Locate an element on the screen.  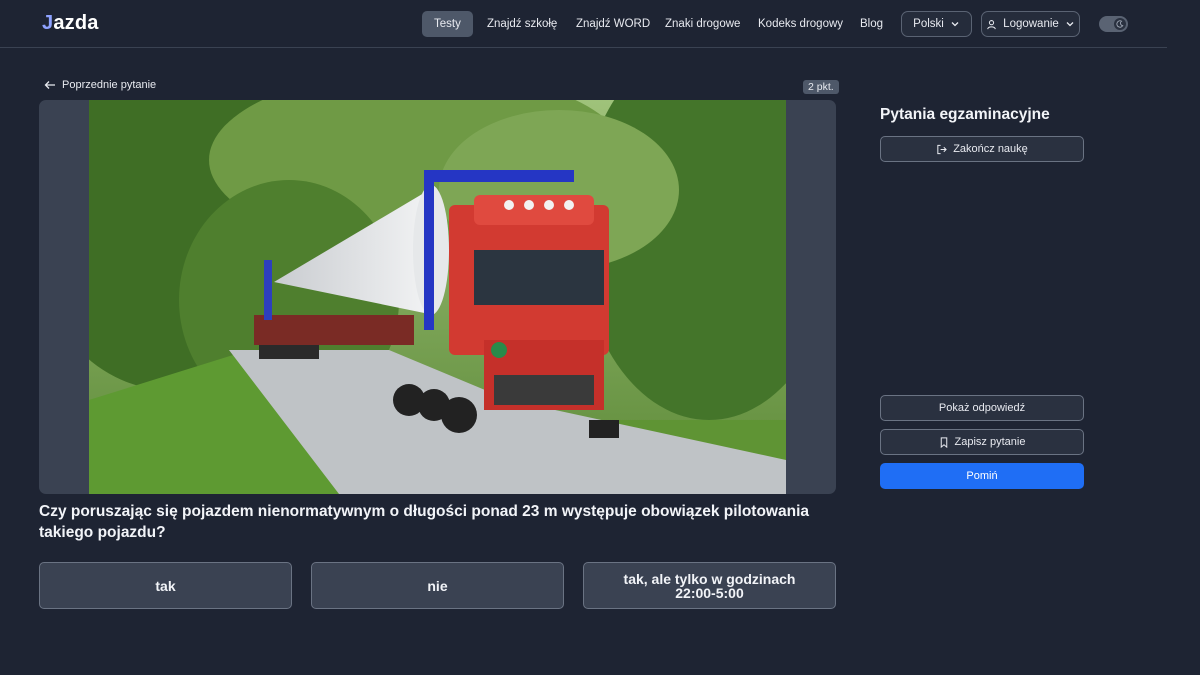
answer-option-3: tak, ale tylko w godzinach 22:00-5:00 is located at coordinates (709, 585).